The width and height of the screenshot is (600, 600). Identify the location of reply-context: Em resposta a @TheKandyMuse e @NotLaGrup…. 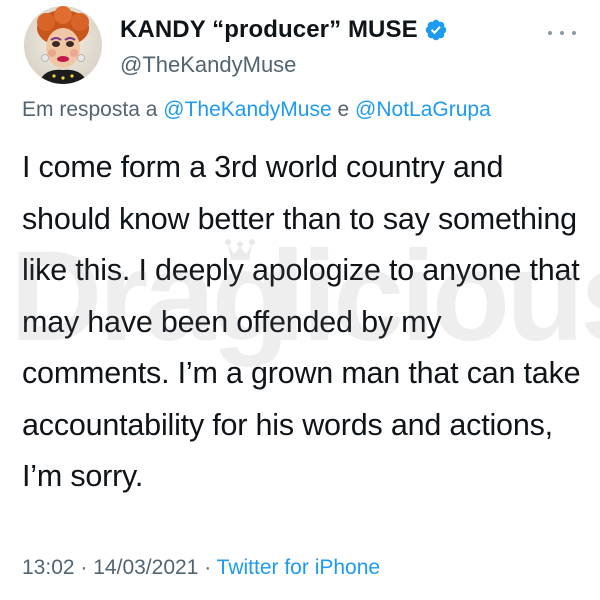
(256, 110).